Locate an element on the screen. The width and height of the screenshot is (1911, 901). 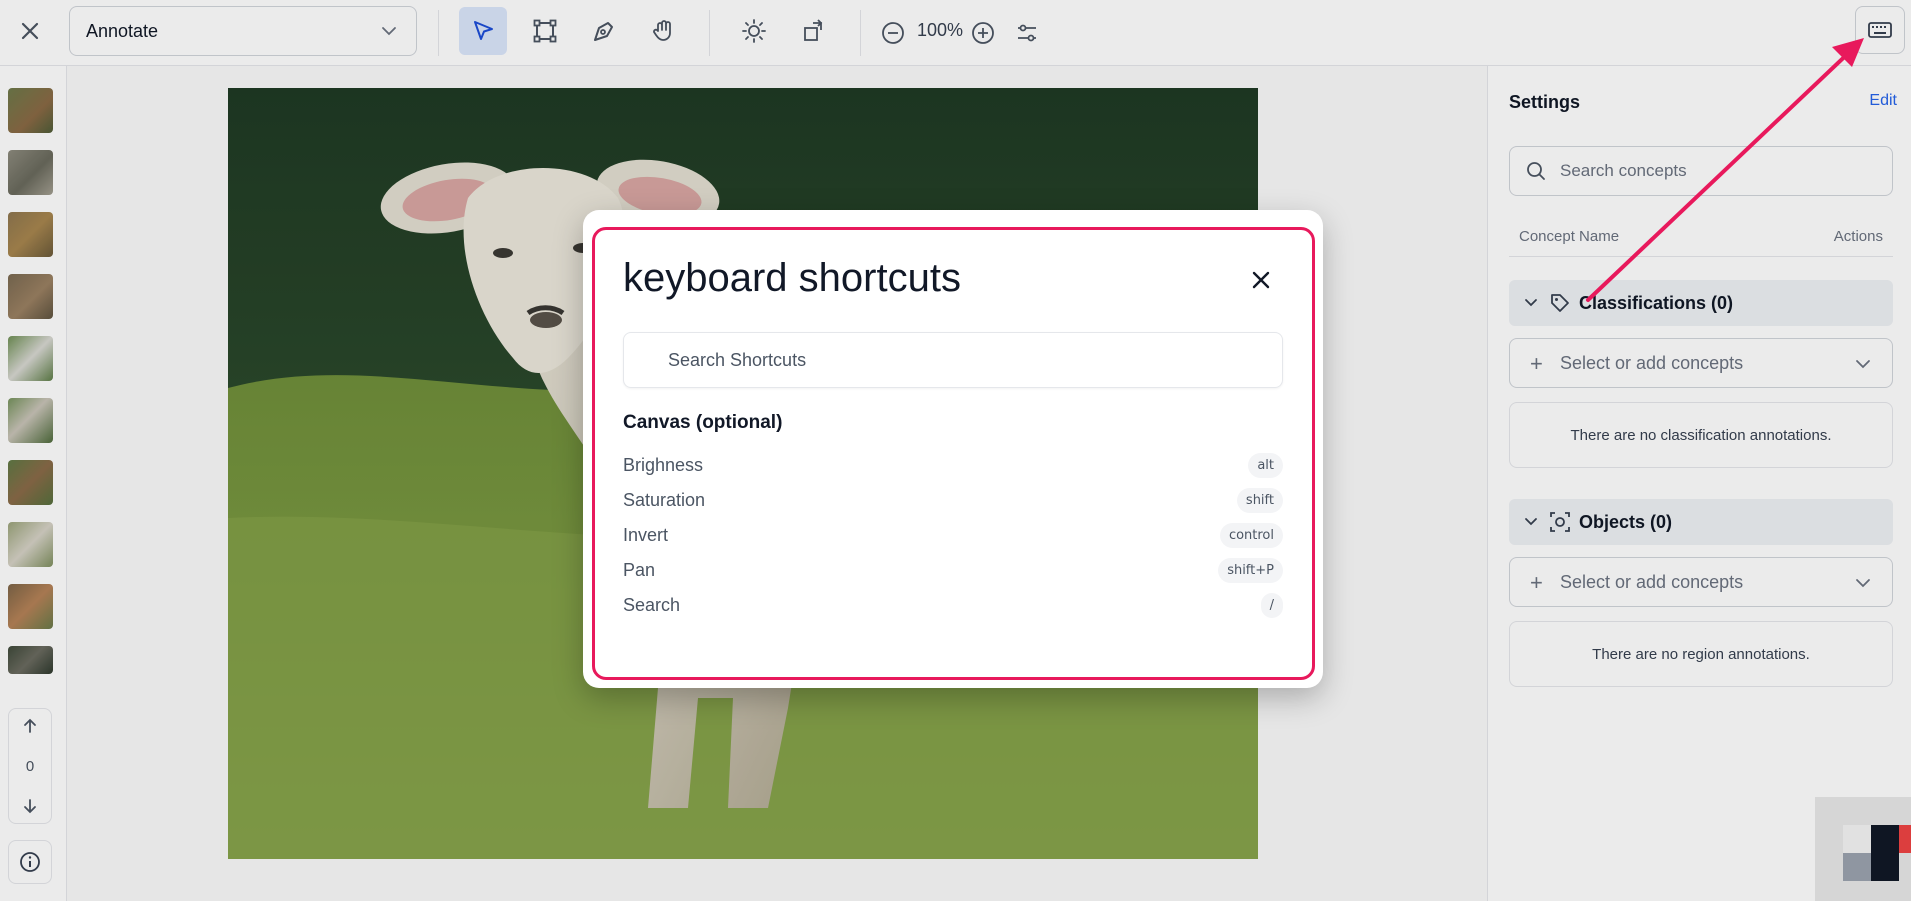
modal-title: keyboard shortcuts is located at coordinates (792, 278).